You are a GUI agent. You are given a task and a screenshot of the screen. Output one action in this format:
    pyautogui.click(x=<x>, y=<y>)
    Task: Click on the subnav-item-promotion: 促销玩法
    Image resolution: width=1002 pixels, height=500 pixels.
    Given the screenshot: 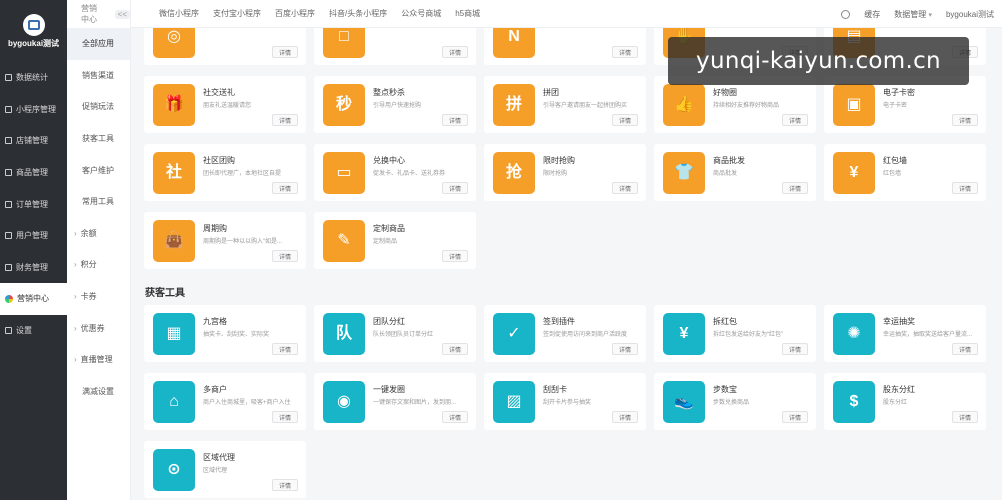 What is the action you would take?
    pyautogui.click(x=98, y=107)
    